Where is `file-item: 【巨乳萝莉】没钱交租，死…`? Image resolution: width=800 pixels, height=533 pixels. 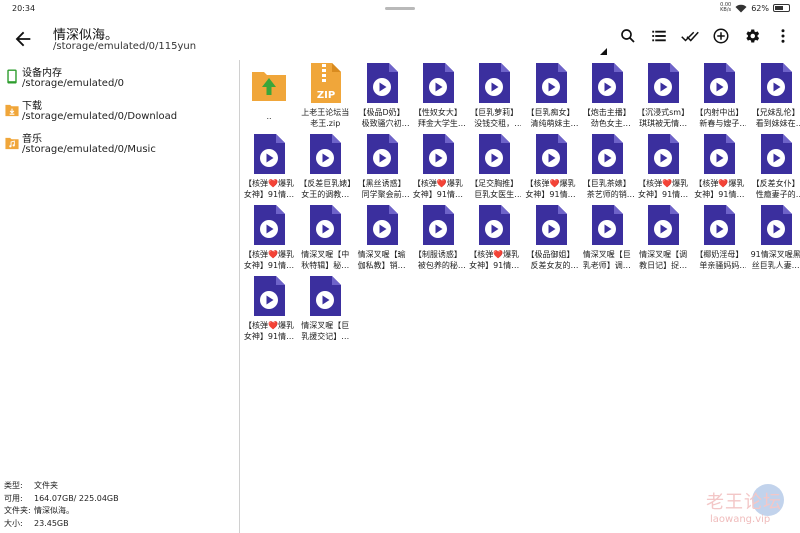
file-item: 【巨乳萝莉】没钱交租，死… is located at coordinates (494, 95).